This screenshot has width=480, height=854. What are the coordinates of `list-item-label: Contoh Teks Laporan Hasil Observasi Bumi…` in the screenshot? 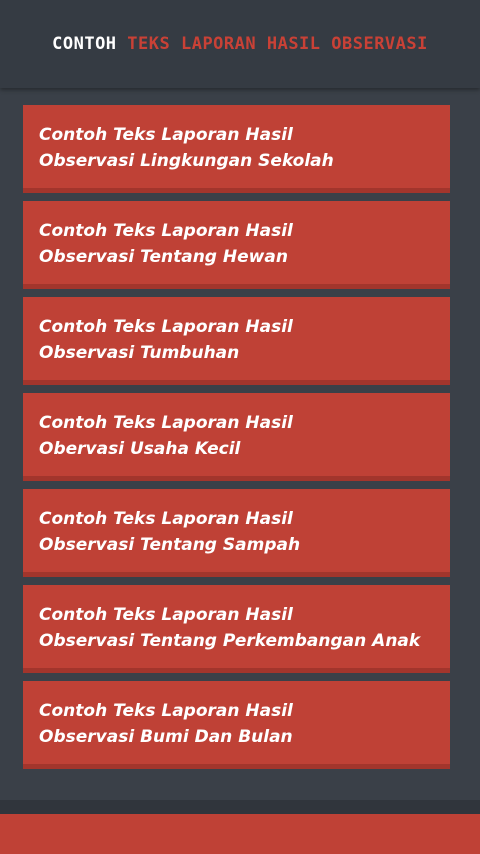 It's located at (236, 724).